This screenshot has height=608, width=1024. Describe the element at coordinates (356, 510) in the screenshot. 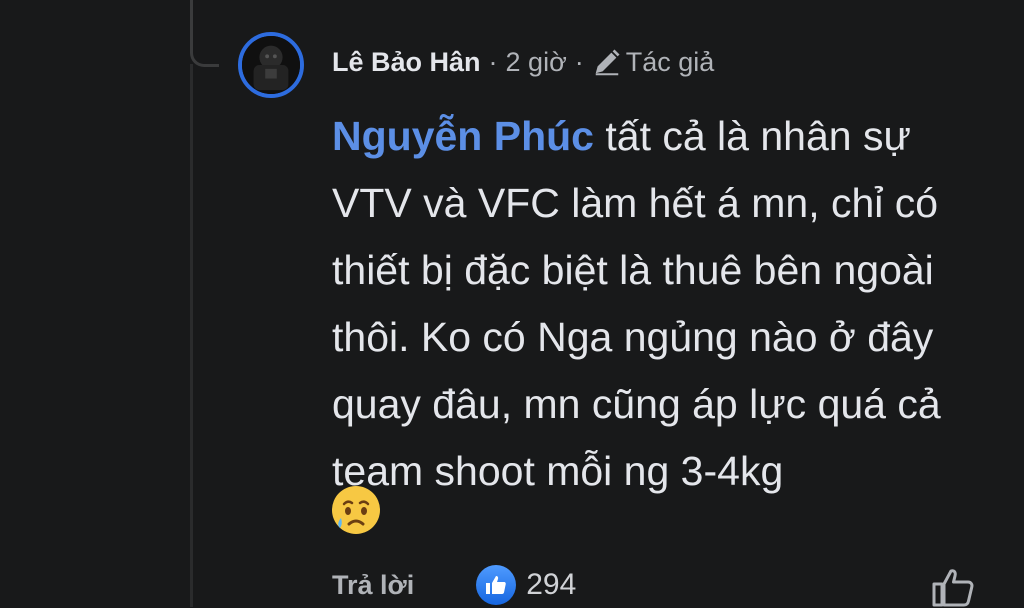

I see `sad-tear-face-icon` at that location.